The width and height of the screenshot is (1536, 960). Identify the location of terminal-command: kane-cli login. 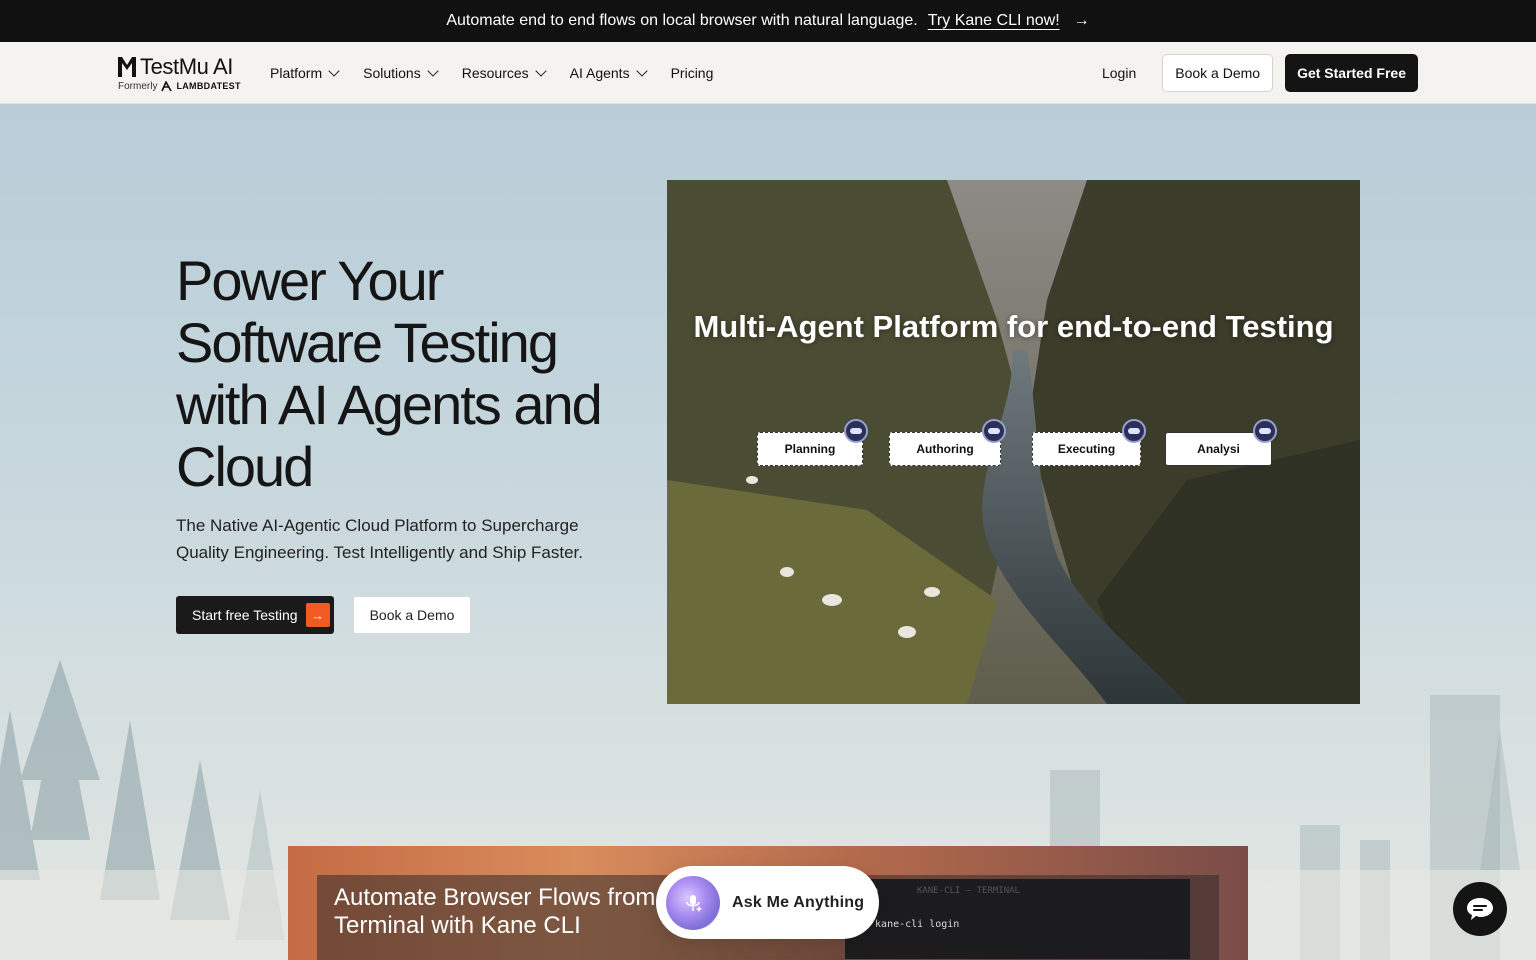
(917, 924).